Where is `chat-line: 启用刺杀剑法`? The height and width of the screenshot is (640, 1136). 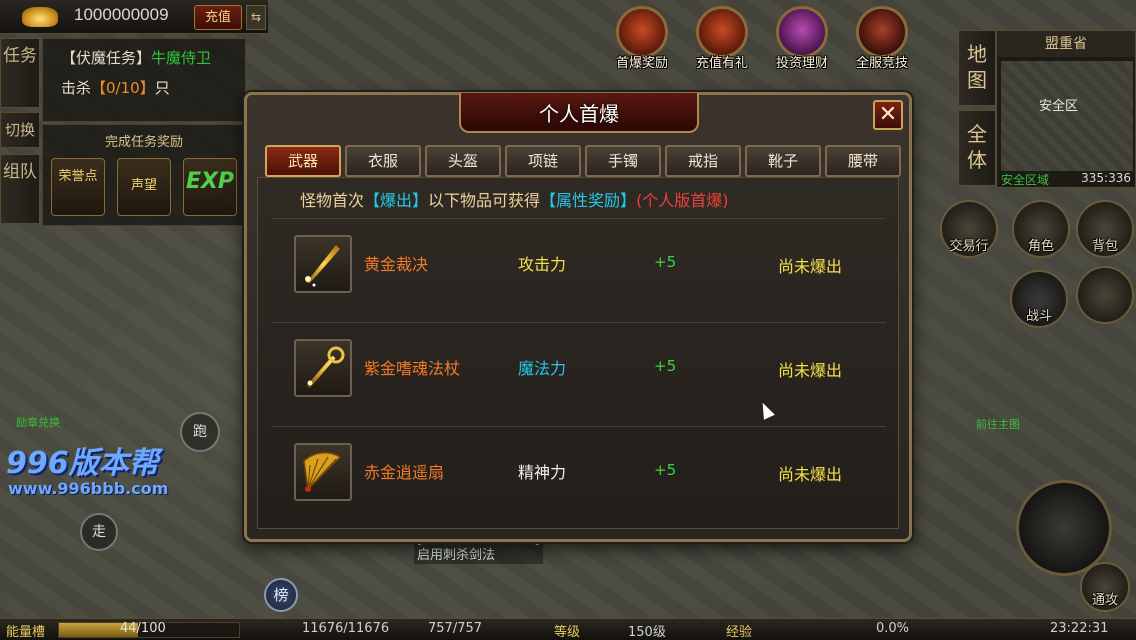 chat-line: 启用刺杀剑法 is located at coordinates (478, 556).